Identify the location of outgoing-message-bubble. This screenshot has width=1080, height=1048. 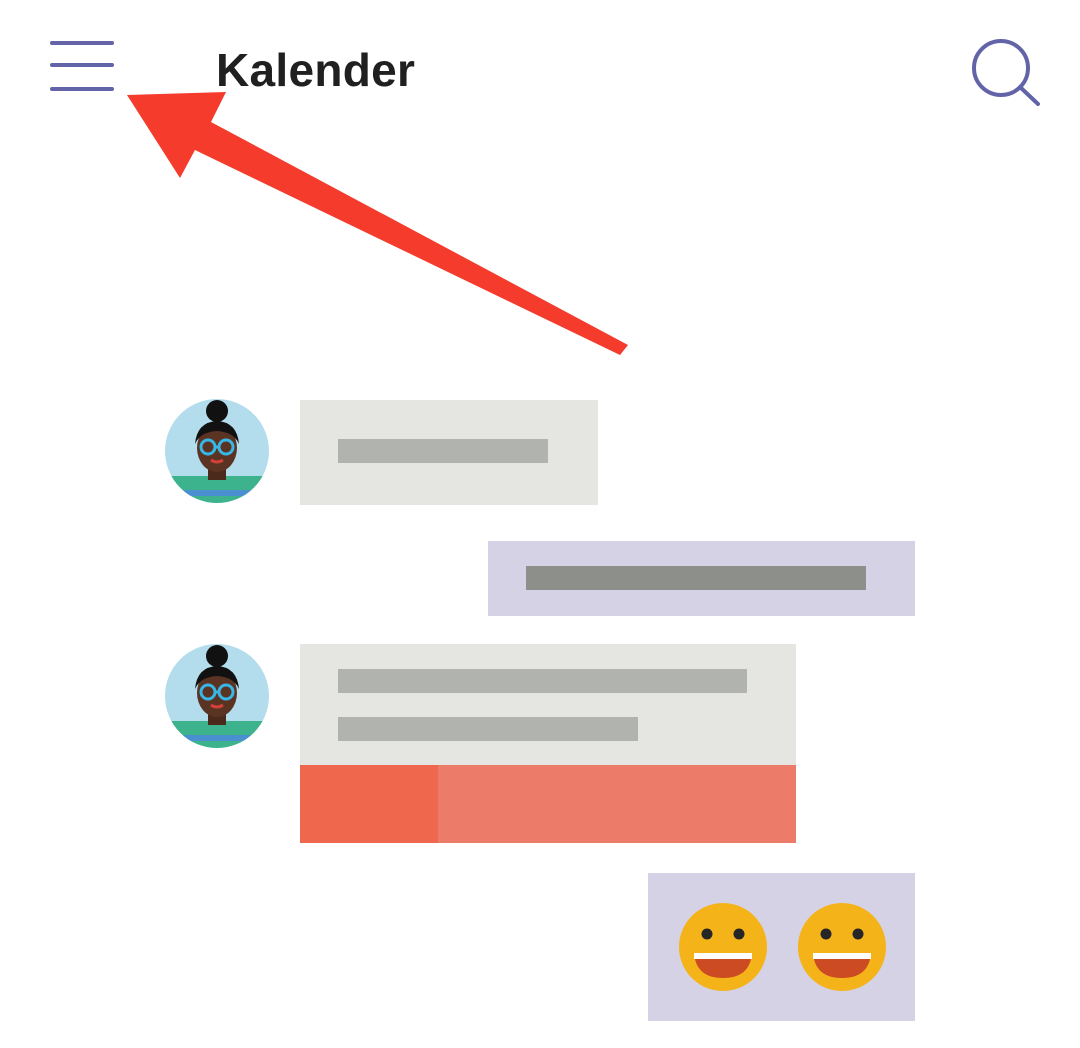
(701, 578).